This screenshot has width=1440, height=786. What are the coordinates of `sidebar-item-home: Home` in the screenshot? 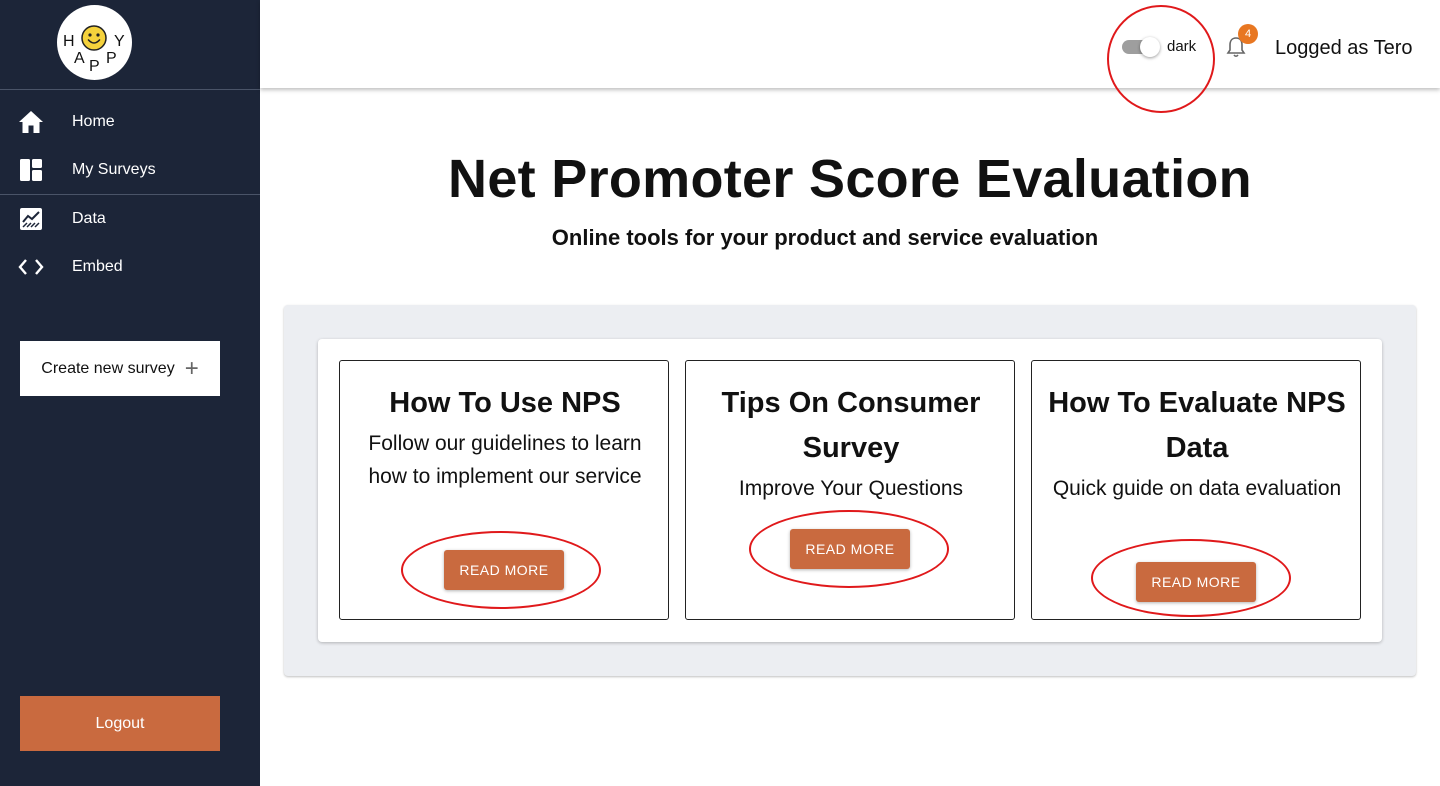 It's located at (130, 122).